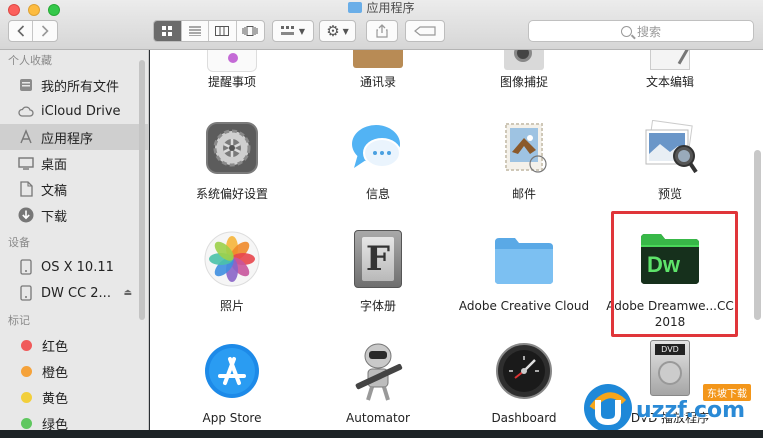  I want to click on sidebar-tag-yellow: 黄色, so click(74, 397).